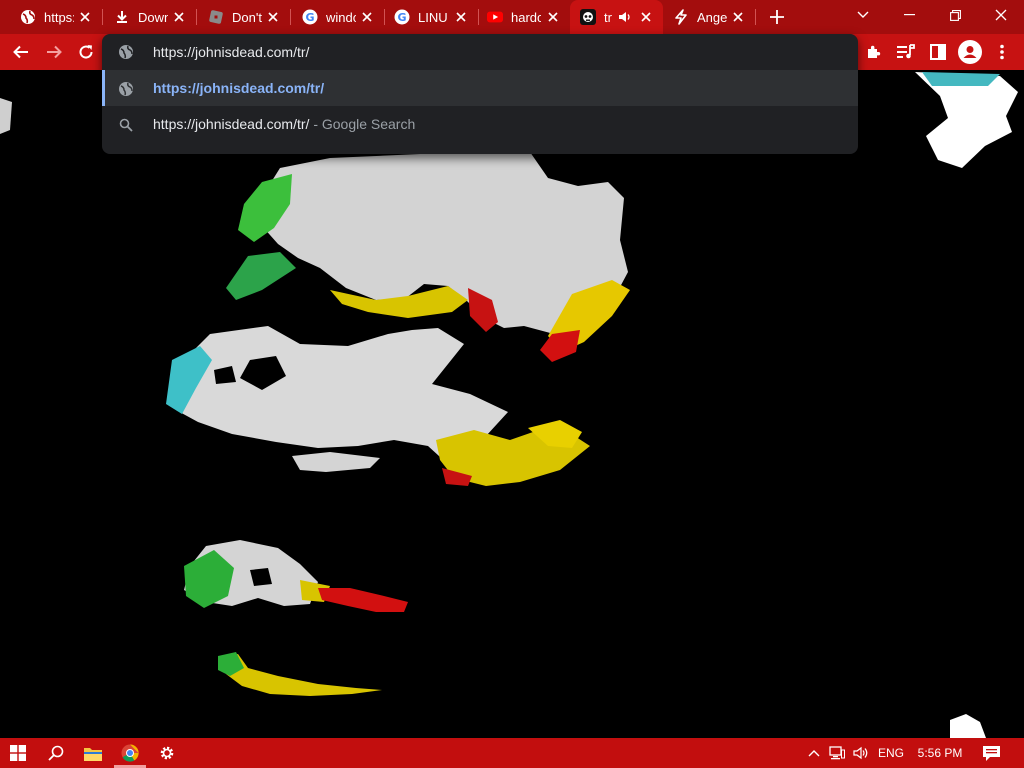  I want to click on speaker-icon, so click(625, 17).